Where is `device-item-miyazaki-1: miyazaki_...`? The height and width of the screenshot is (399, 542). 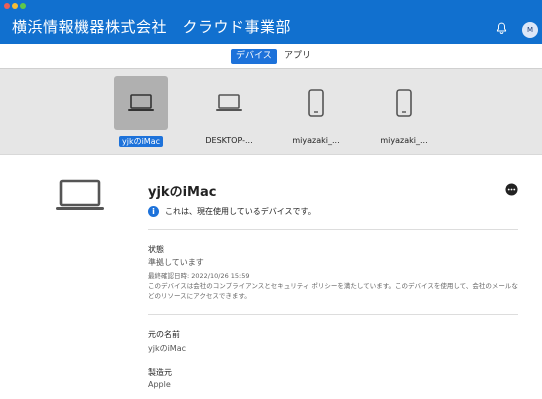 device-item-miyazaki-1: miyazaki_... is located at coordinates (316, 114).